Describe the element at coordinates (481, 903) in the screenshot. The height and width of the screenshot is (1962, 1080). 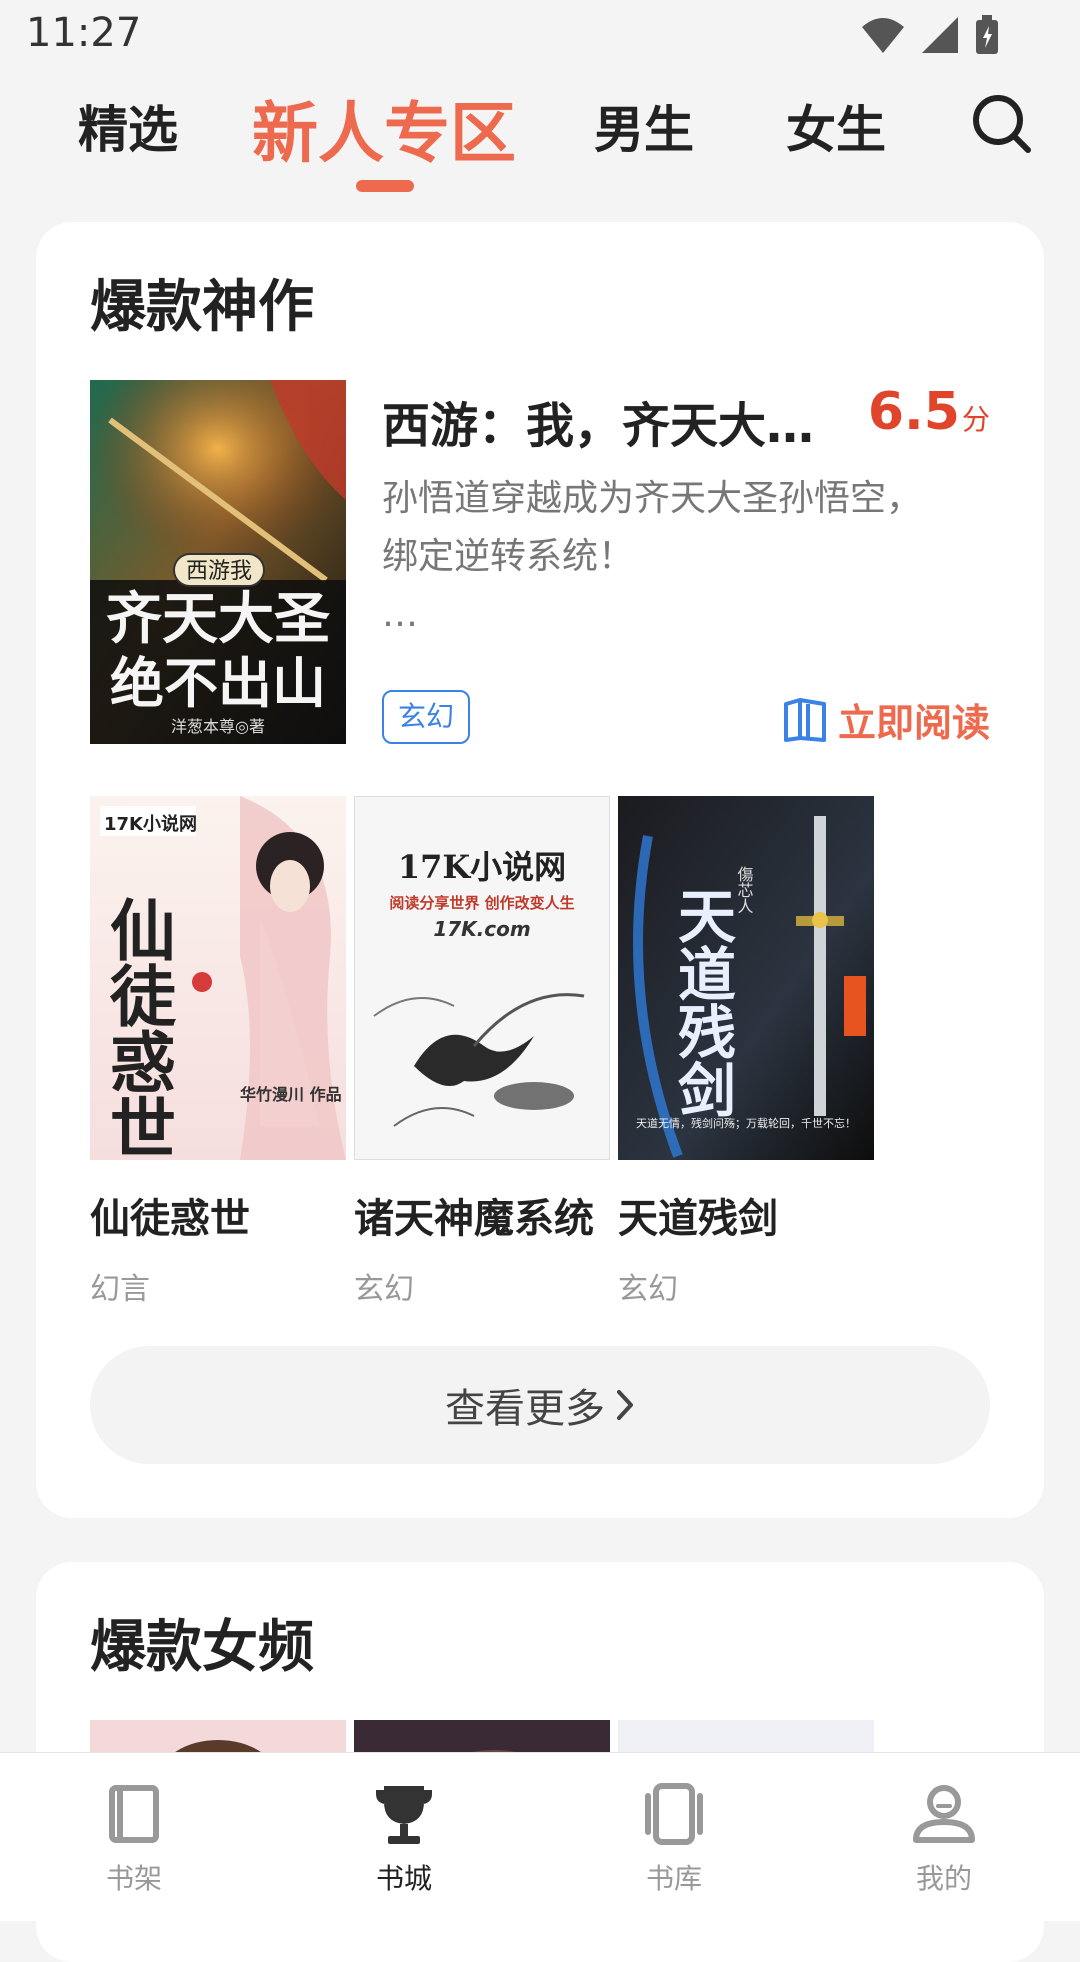
I see `cover-slogan: 阅读分享世界 创作改变人生` at that location.